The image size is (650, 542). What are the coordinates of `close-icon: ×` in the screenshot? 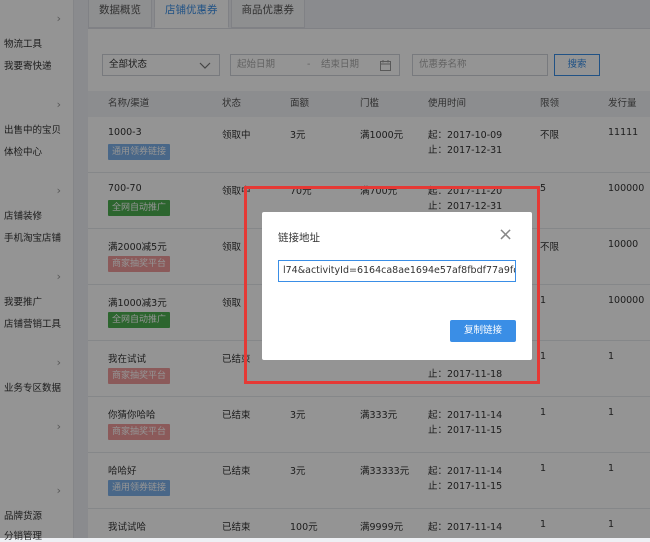 It's located at (505, 235).